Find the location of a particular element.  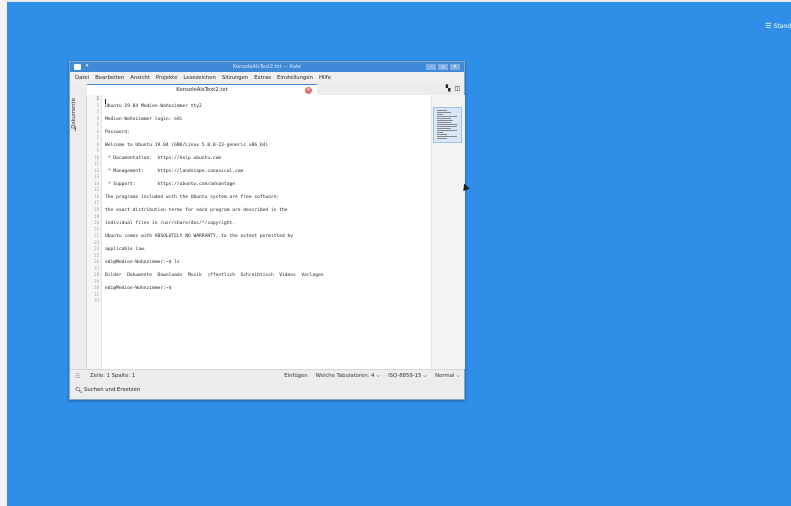

line-number: 25 is located at coordinates (96, 255).